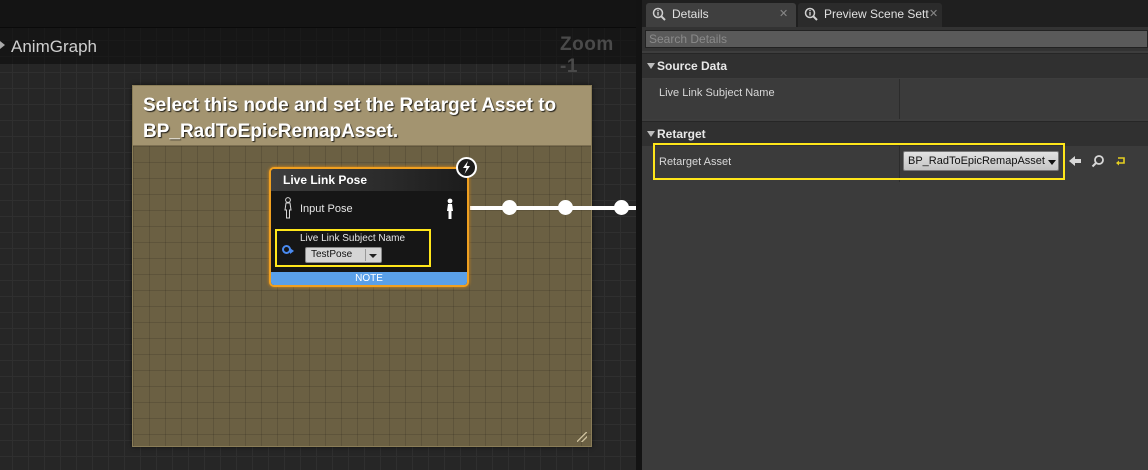  What do you see at coordinates (1075, 161) in the screenshot?
I see `use-selected-arrow-icon` at bounding box center [1075, 161].